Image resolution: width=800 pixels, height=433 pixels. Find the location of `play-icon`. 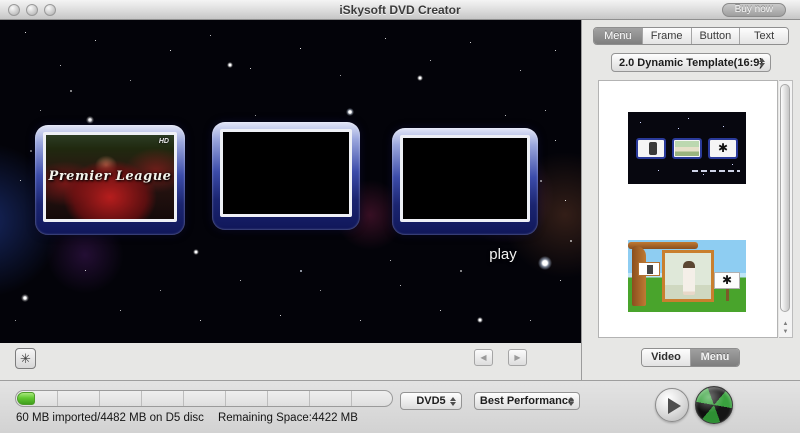

play-icon is located at coordinates (674, 406).